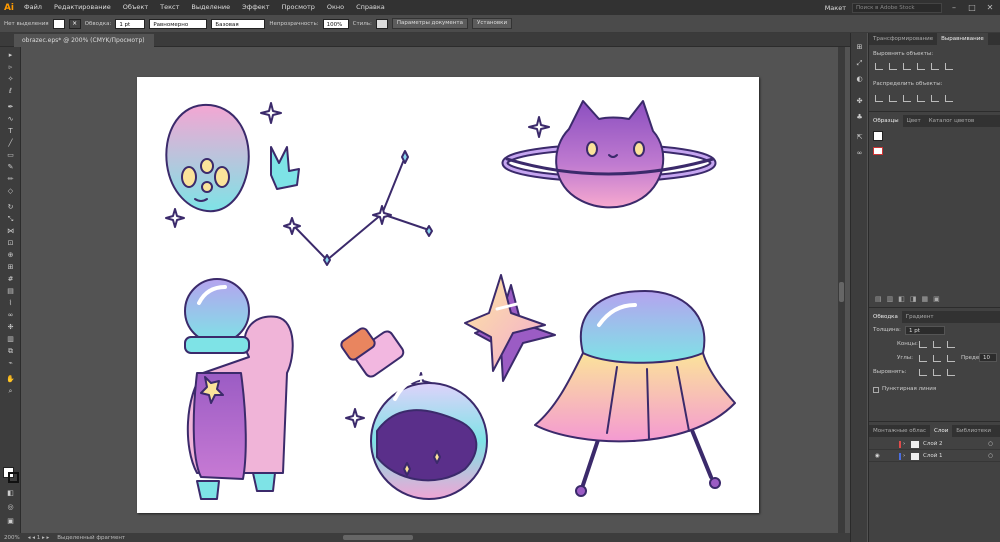 This screenshot has height=542, width=1000. I want to click on stroke-weight-field: 1 pt, so click(925, 330).